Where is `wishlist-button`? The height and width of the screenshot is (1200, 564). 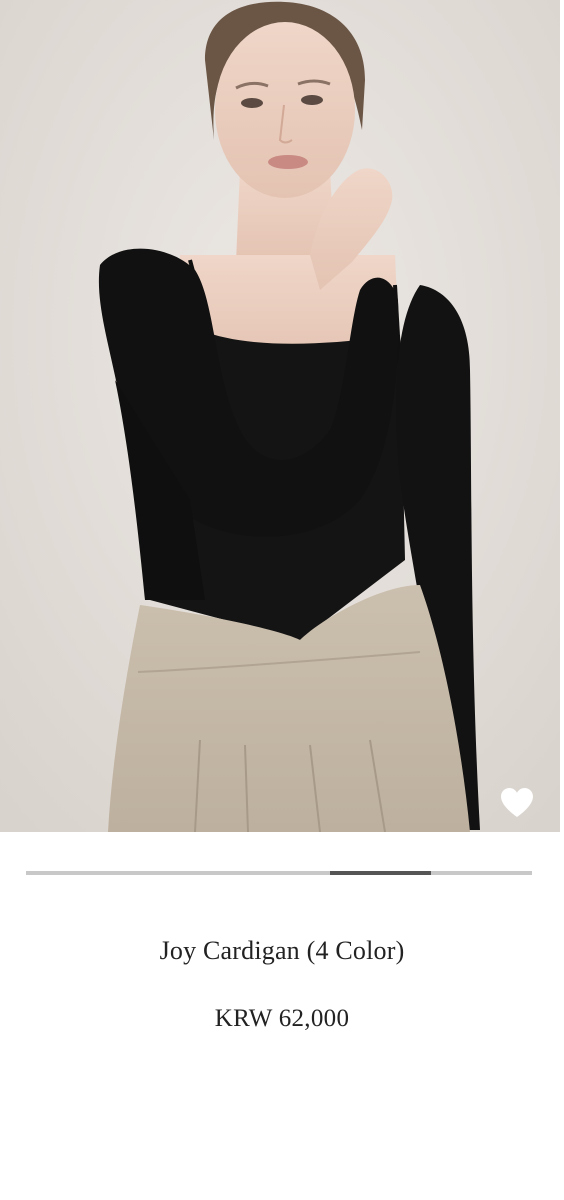
wishlist-button is located at coordinates (517, 802).